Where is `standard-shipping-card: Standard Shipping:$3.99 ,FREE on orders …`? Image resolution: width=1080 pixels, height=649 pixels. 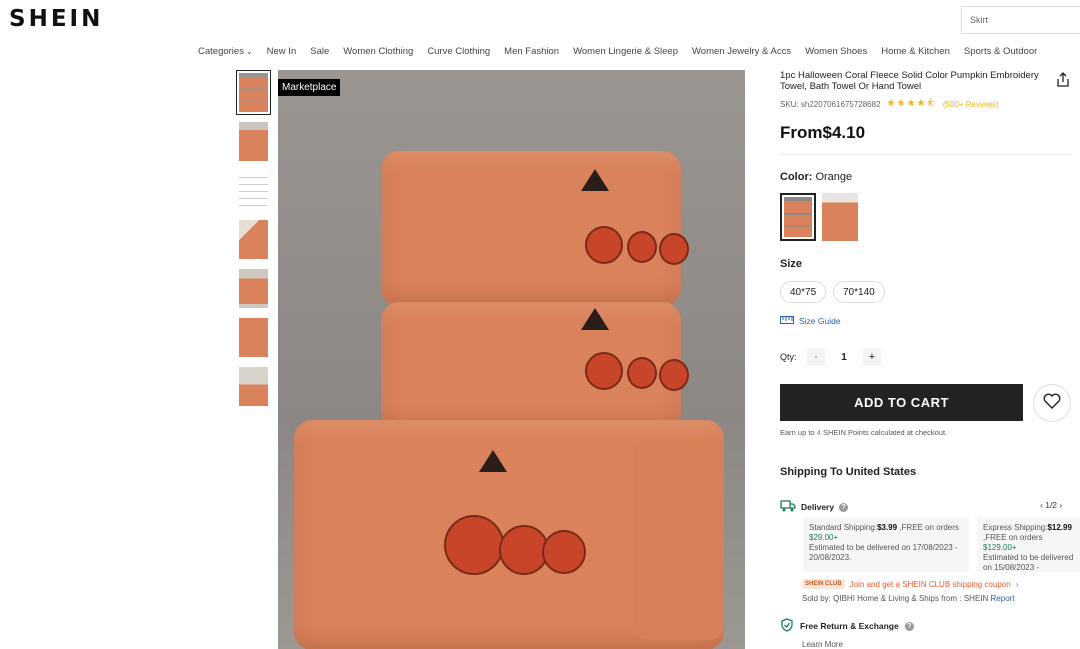 standard-shipping-card: Standard Shipping:$3.99 ,FREE on orders … is located at coordinates (886, 544).